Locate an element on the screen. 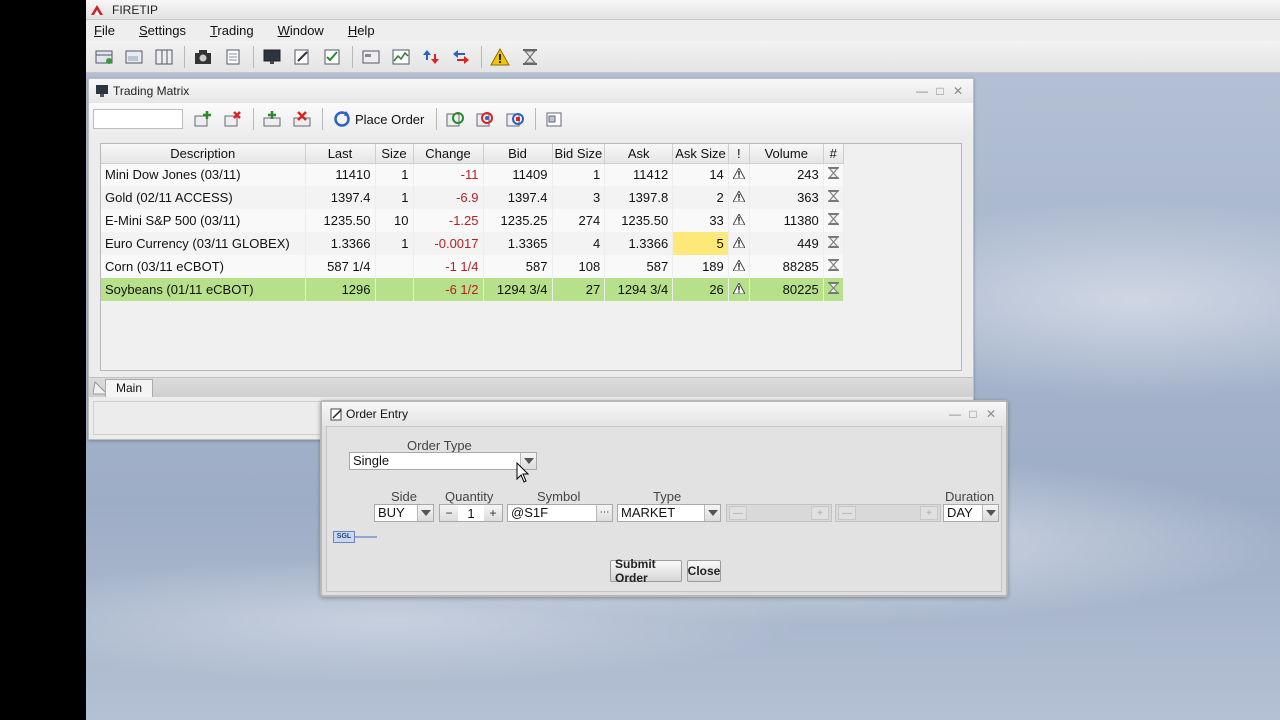 The height and width of the screenshot is (720, 1280). cell-ask: 587 is located at coordinates (639, 266).